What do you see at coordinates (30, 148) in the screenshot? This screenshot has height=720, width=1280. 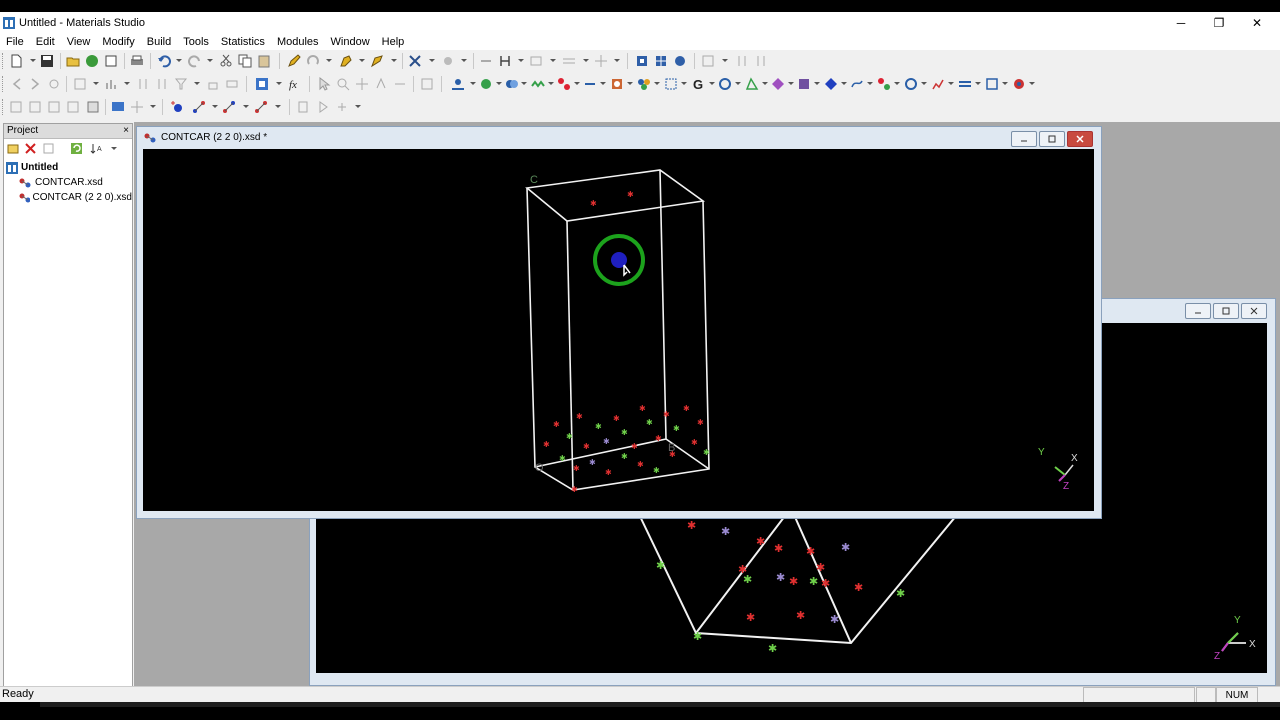 I see `delete-icon` at bounding box center [30, 148].